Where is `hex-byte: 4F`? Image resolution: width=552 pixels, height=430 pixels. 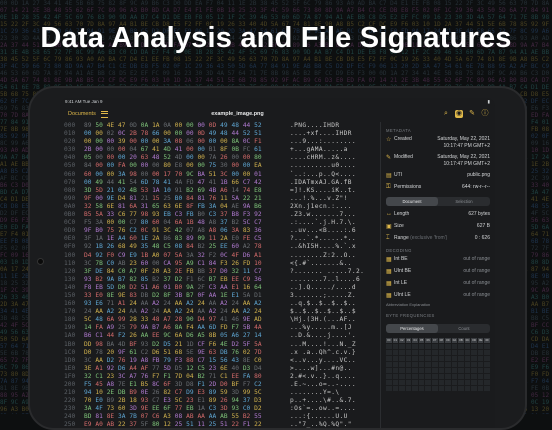 hex-byte: 4F is located at coordinates (234, 255).